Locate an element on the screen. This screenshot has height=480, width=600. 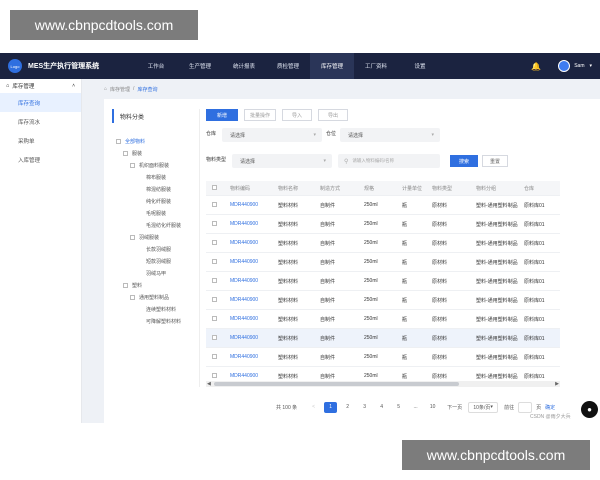
page-button: 2 is located at coordinates (347, 407).